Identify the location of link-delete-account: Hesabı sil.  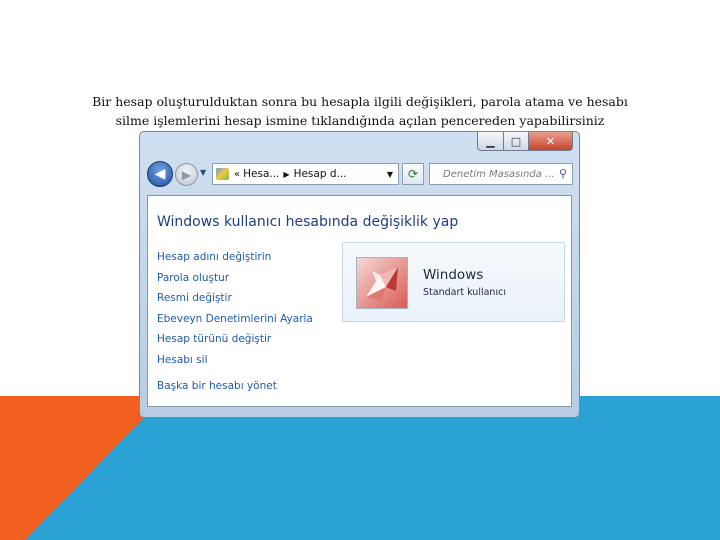
(235, 360).